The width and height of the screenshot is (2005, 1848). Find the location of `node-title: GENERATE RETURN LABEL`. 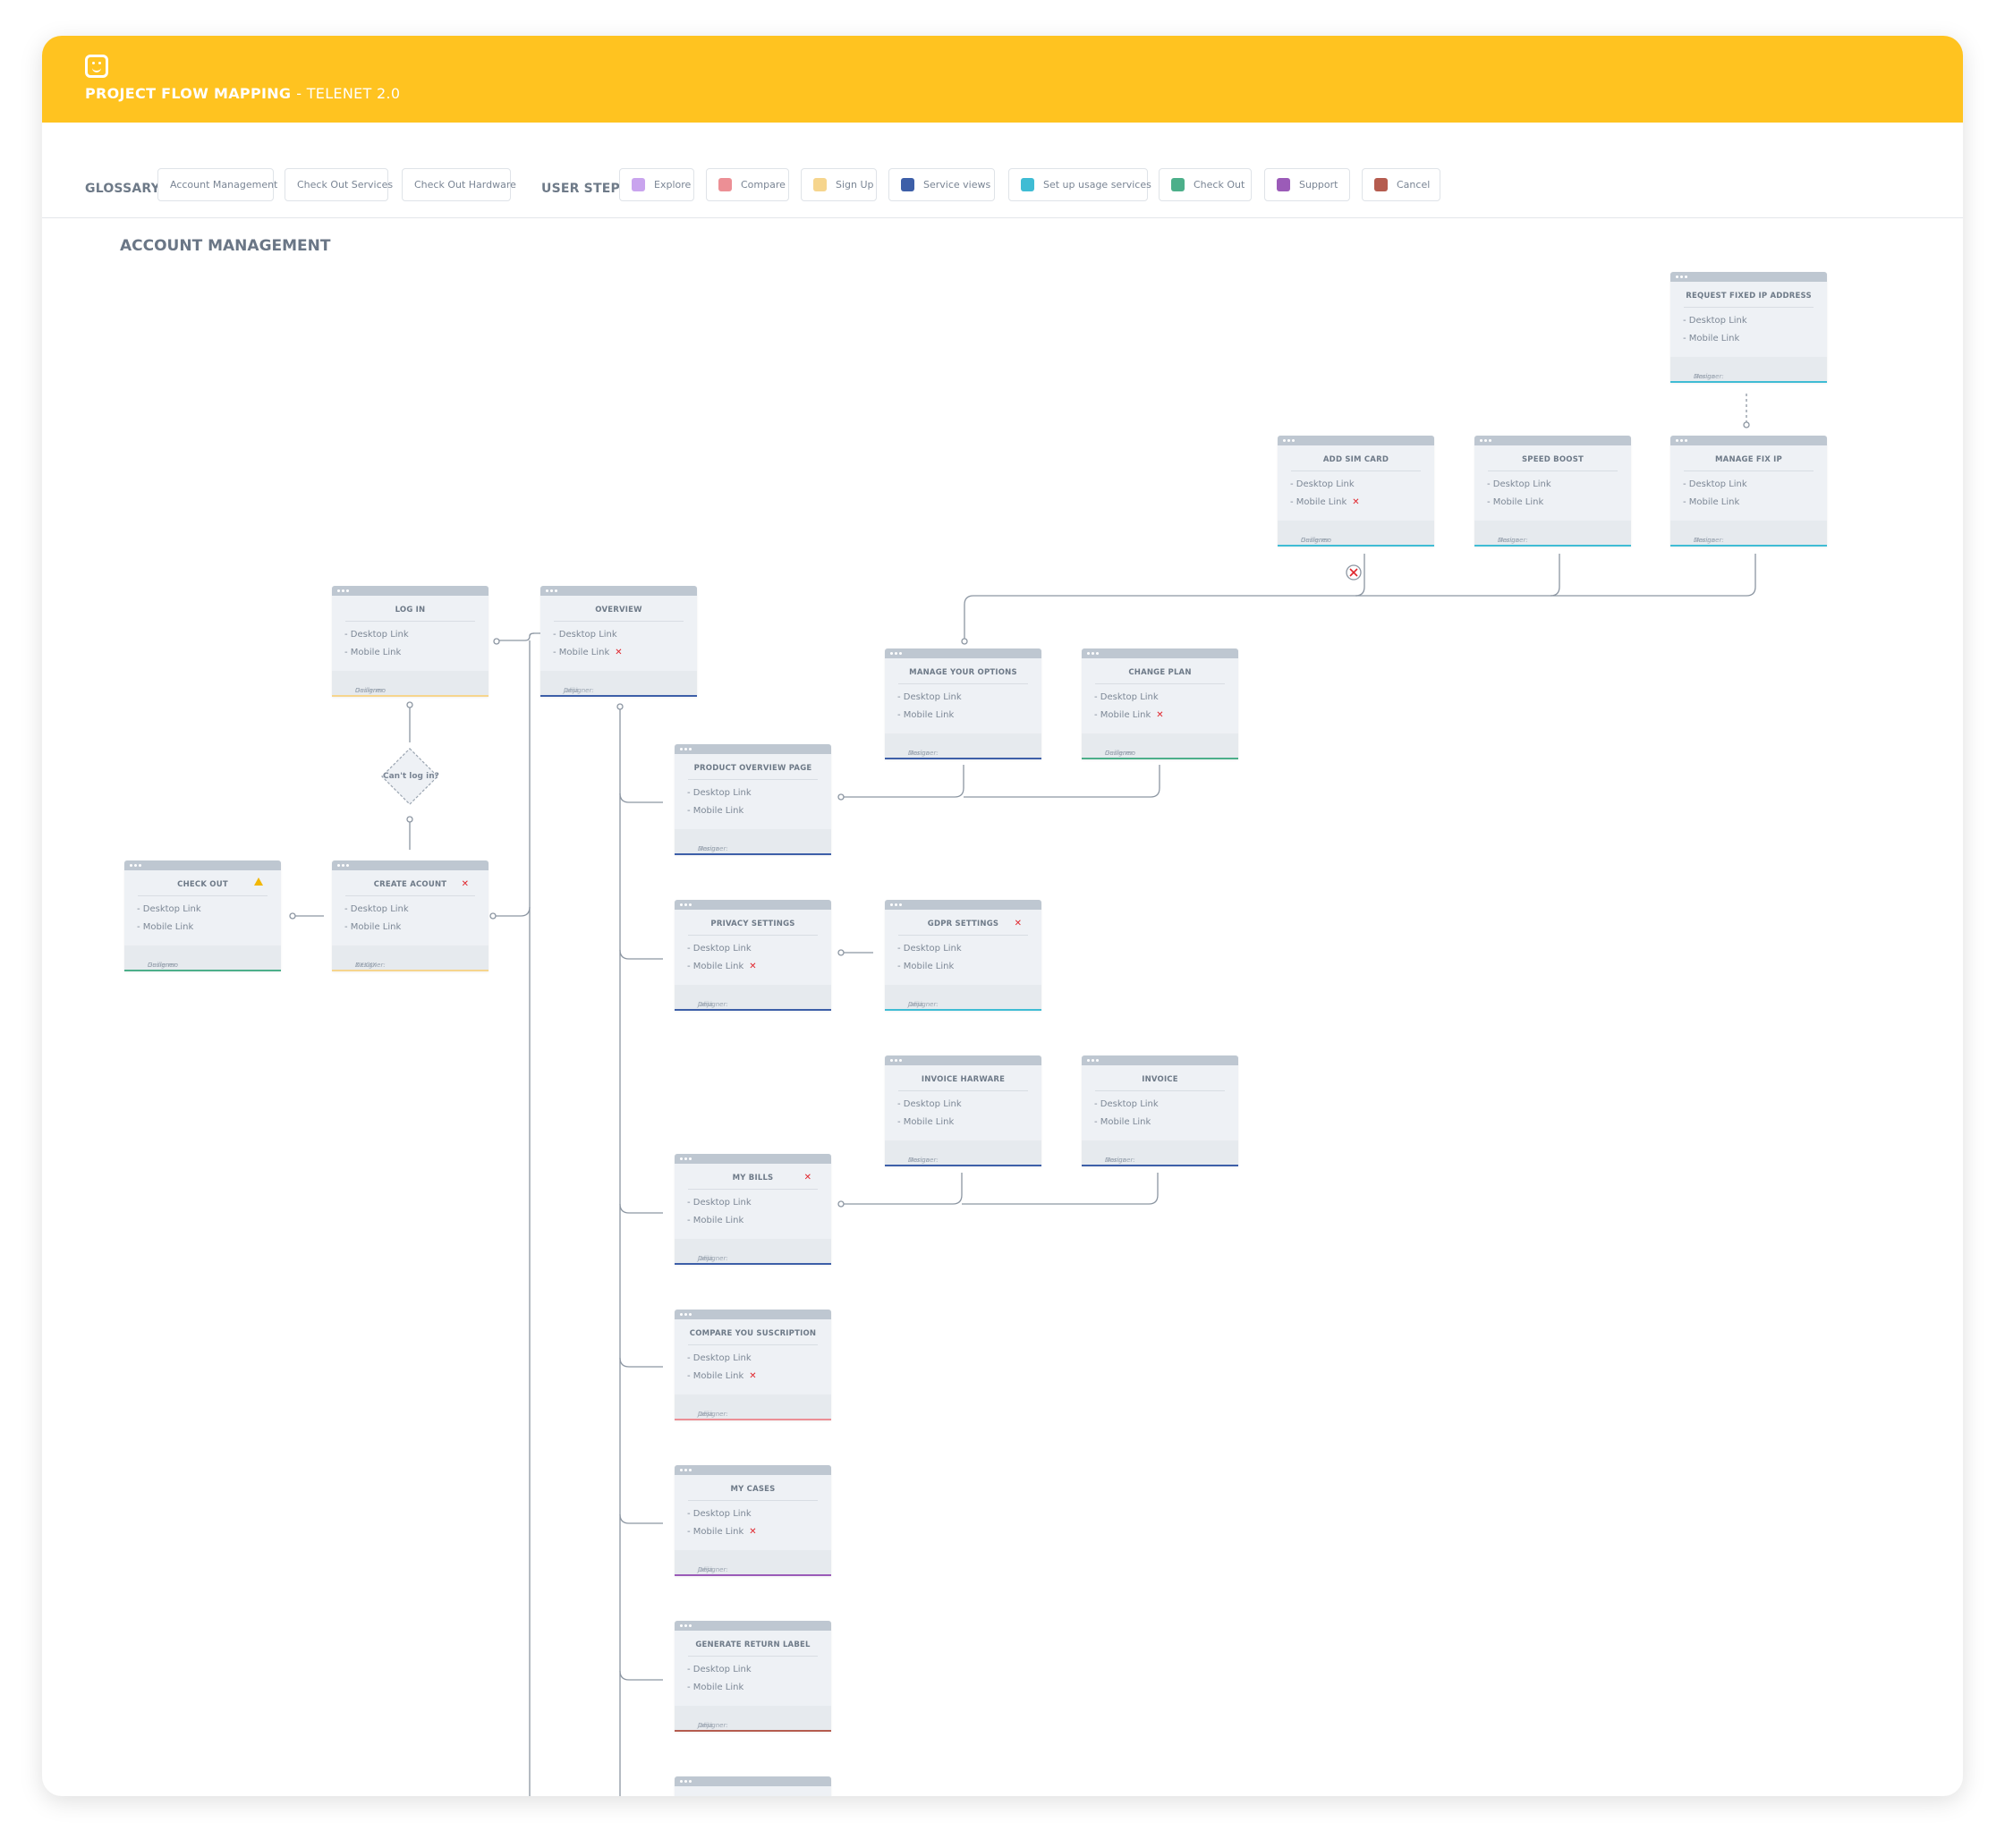

node-title: GENERATE RETURN LABEL is located at coordinates (753, 1645).